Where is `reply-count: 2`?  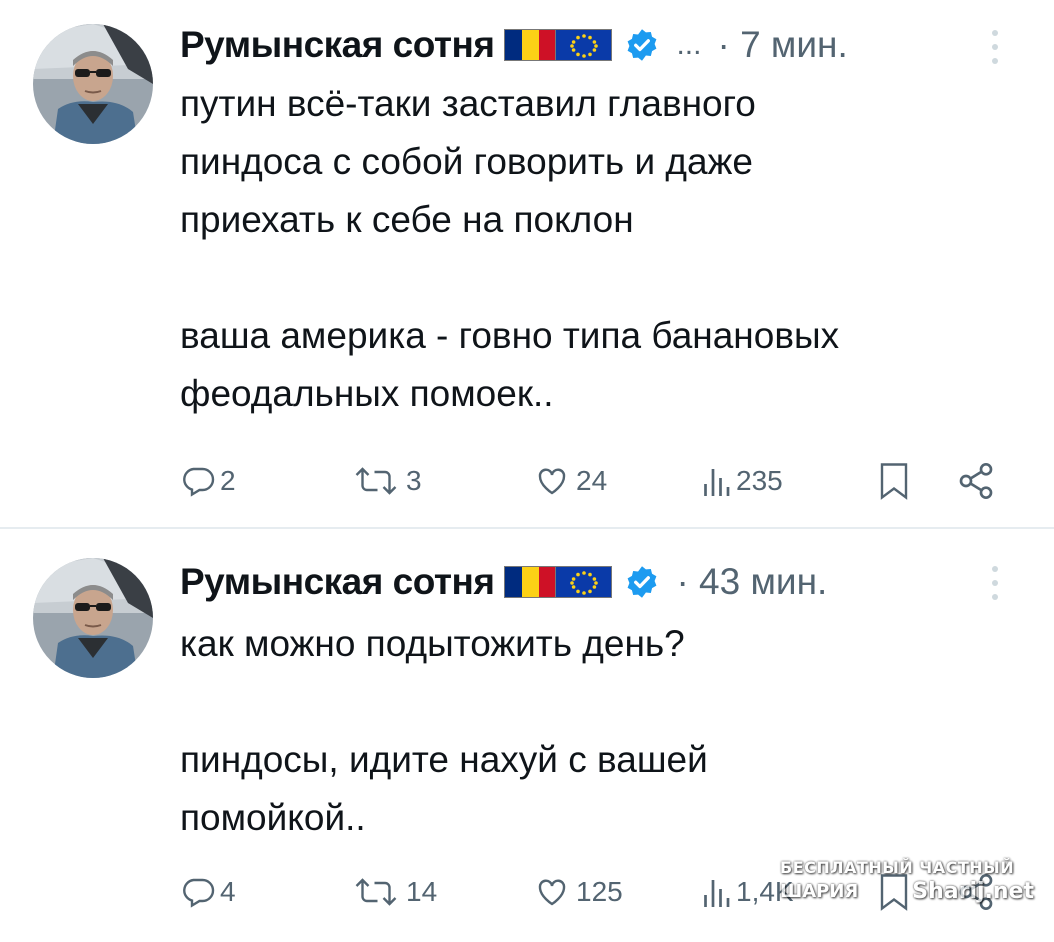
reply-count: 2 is located at coordinates (228, 480).